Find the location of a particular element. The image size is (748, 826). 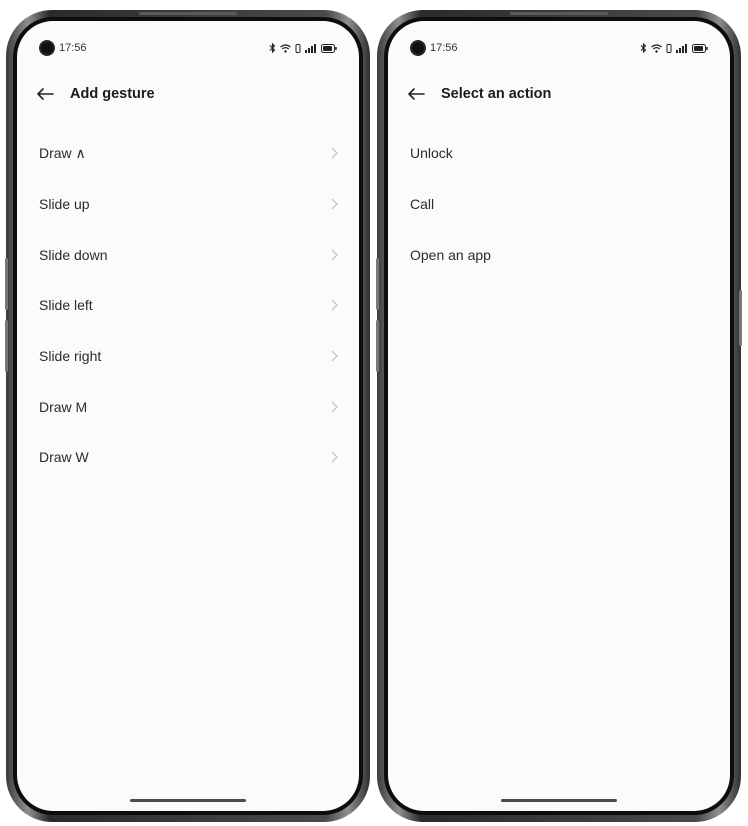

list-item-label: Open an app is located at coordinates (450, 254).